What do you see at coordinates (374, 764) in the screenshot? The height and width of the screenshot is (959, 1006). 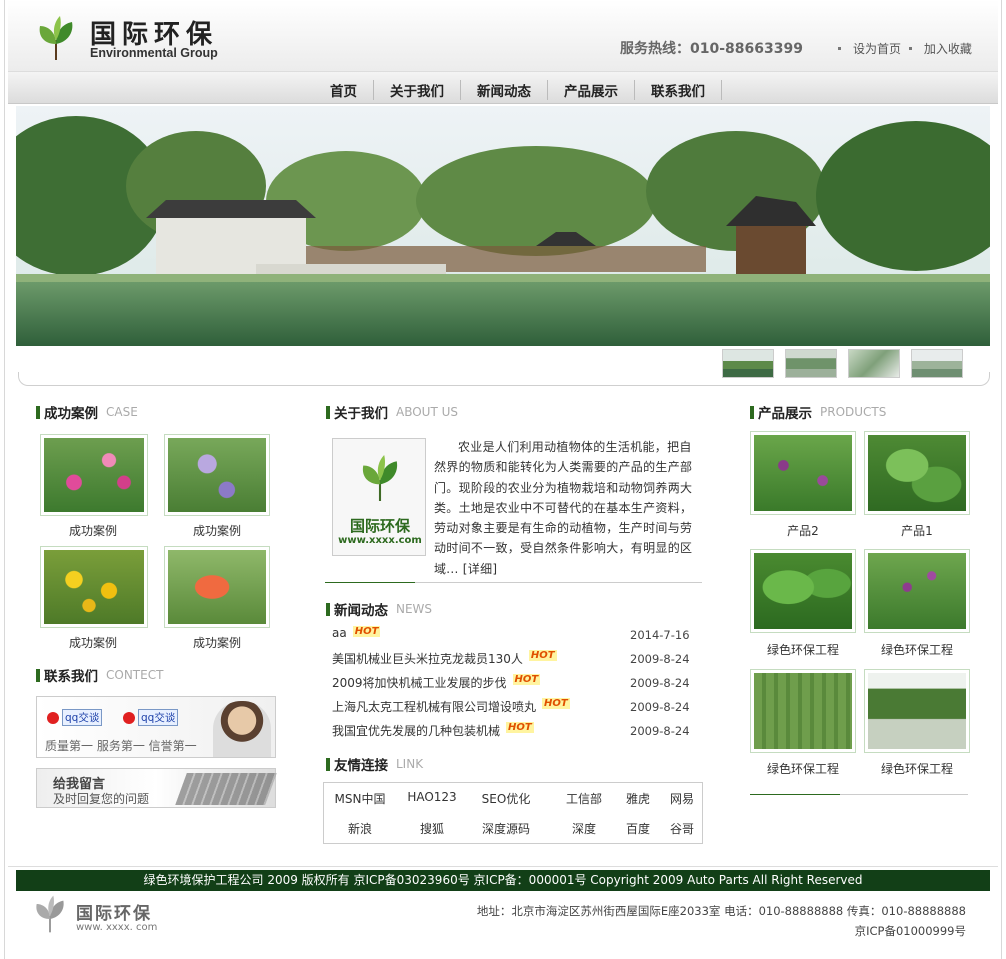 I see `links-heading: 友情连接 LINK` at bounding box center [374, 764].